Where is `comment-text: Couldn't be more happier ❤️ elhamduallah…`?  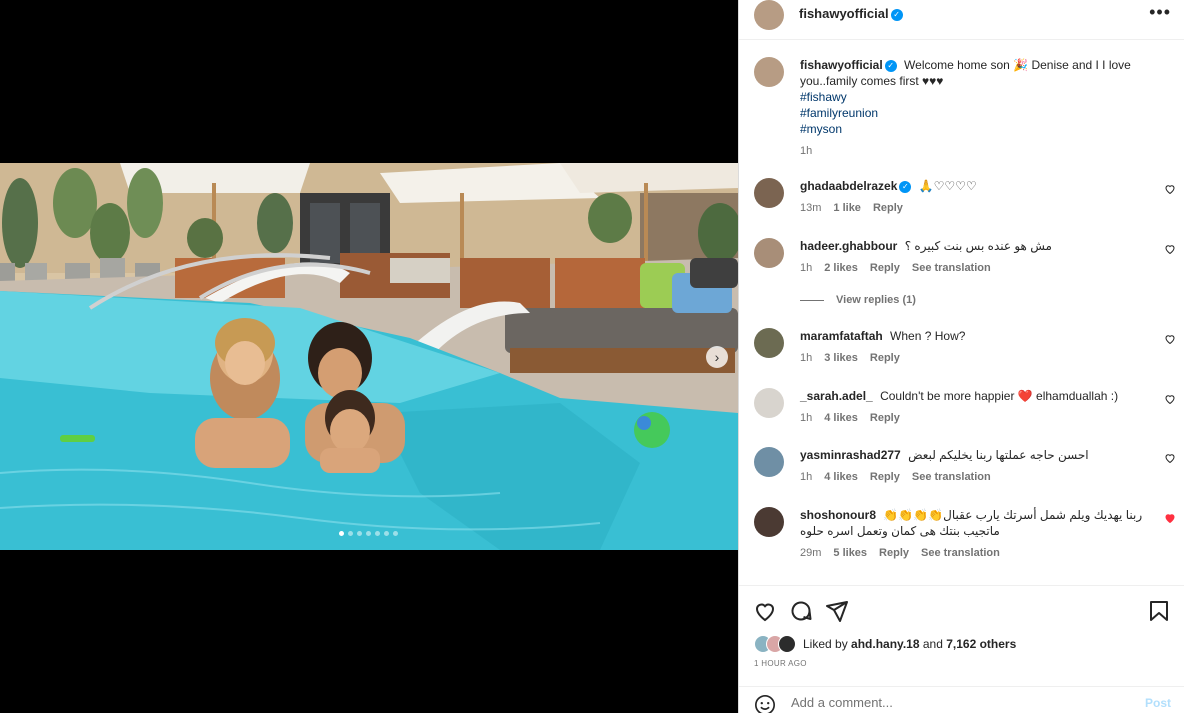 comment-text: Couldn't be more happier ❤️ elhamduallah… is located at coordinates (999, 396).